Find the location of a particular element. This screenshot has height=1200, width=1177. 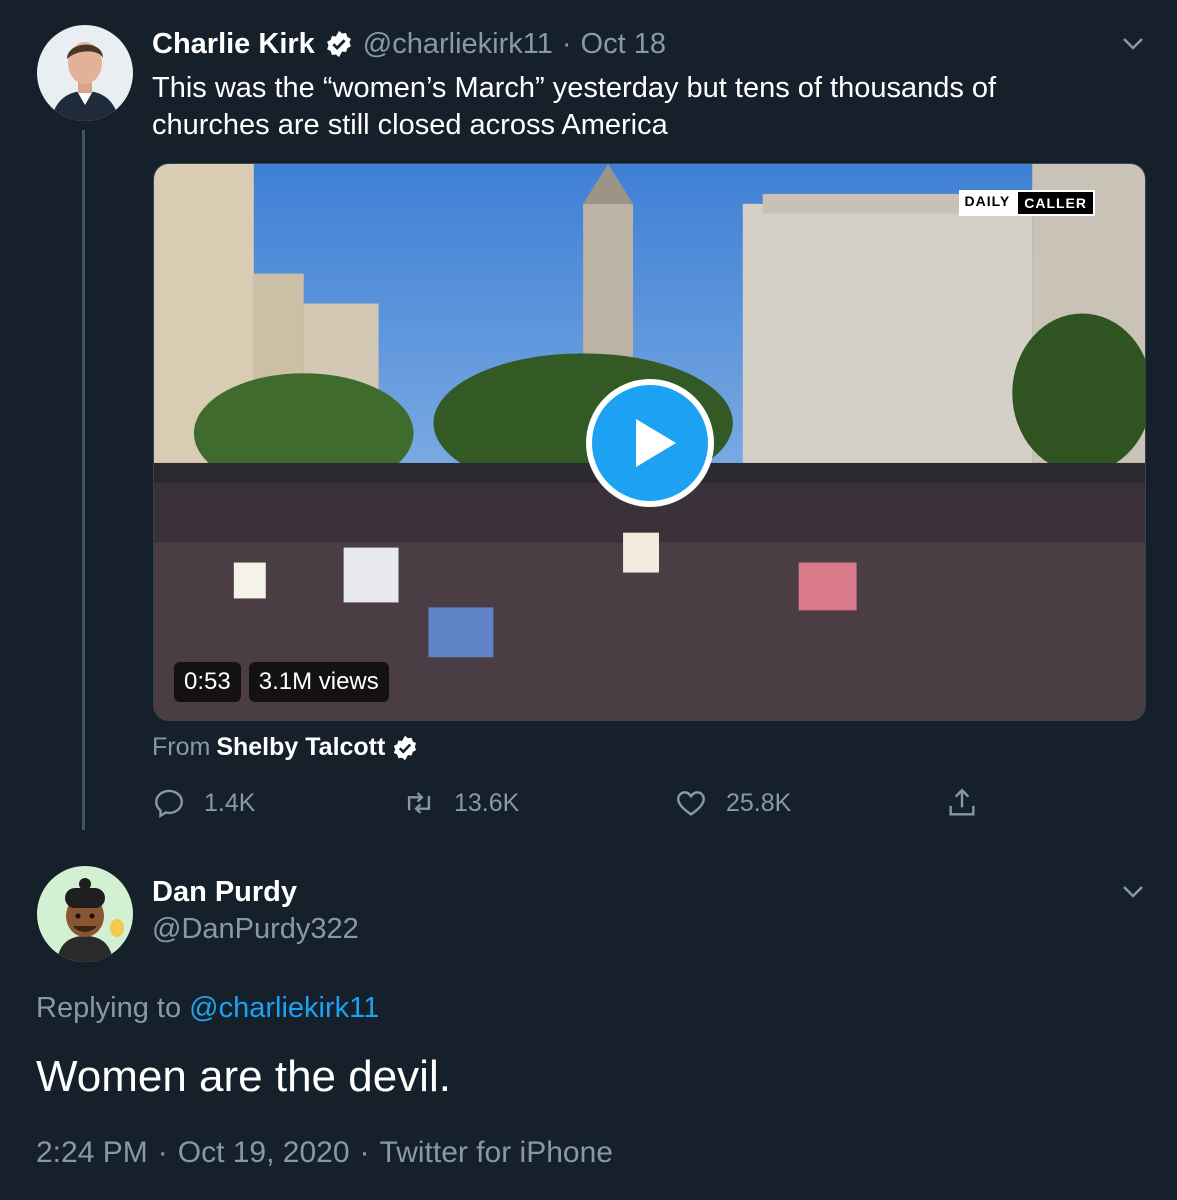

play-button is located at coordinates (650, 443).